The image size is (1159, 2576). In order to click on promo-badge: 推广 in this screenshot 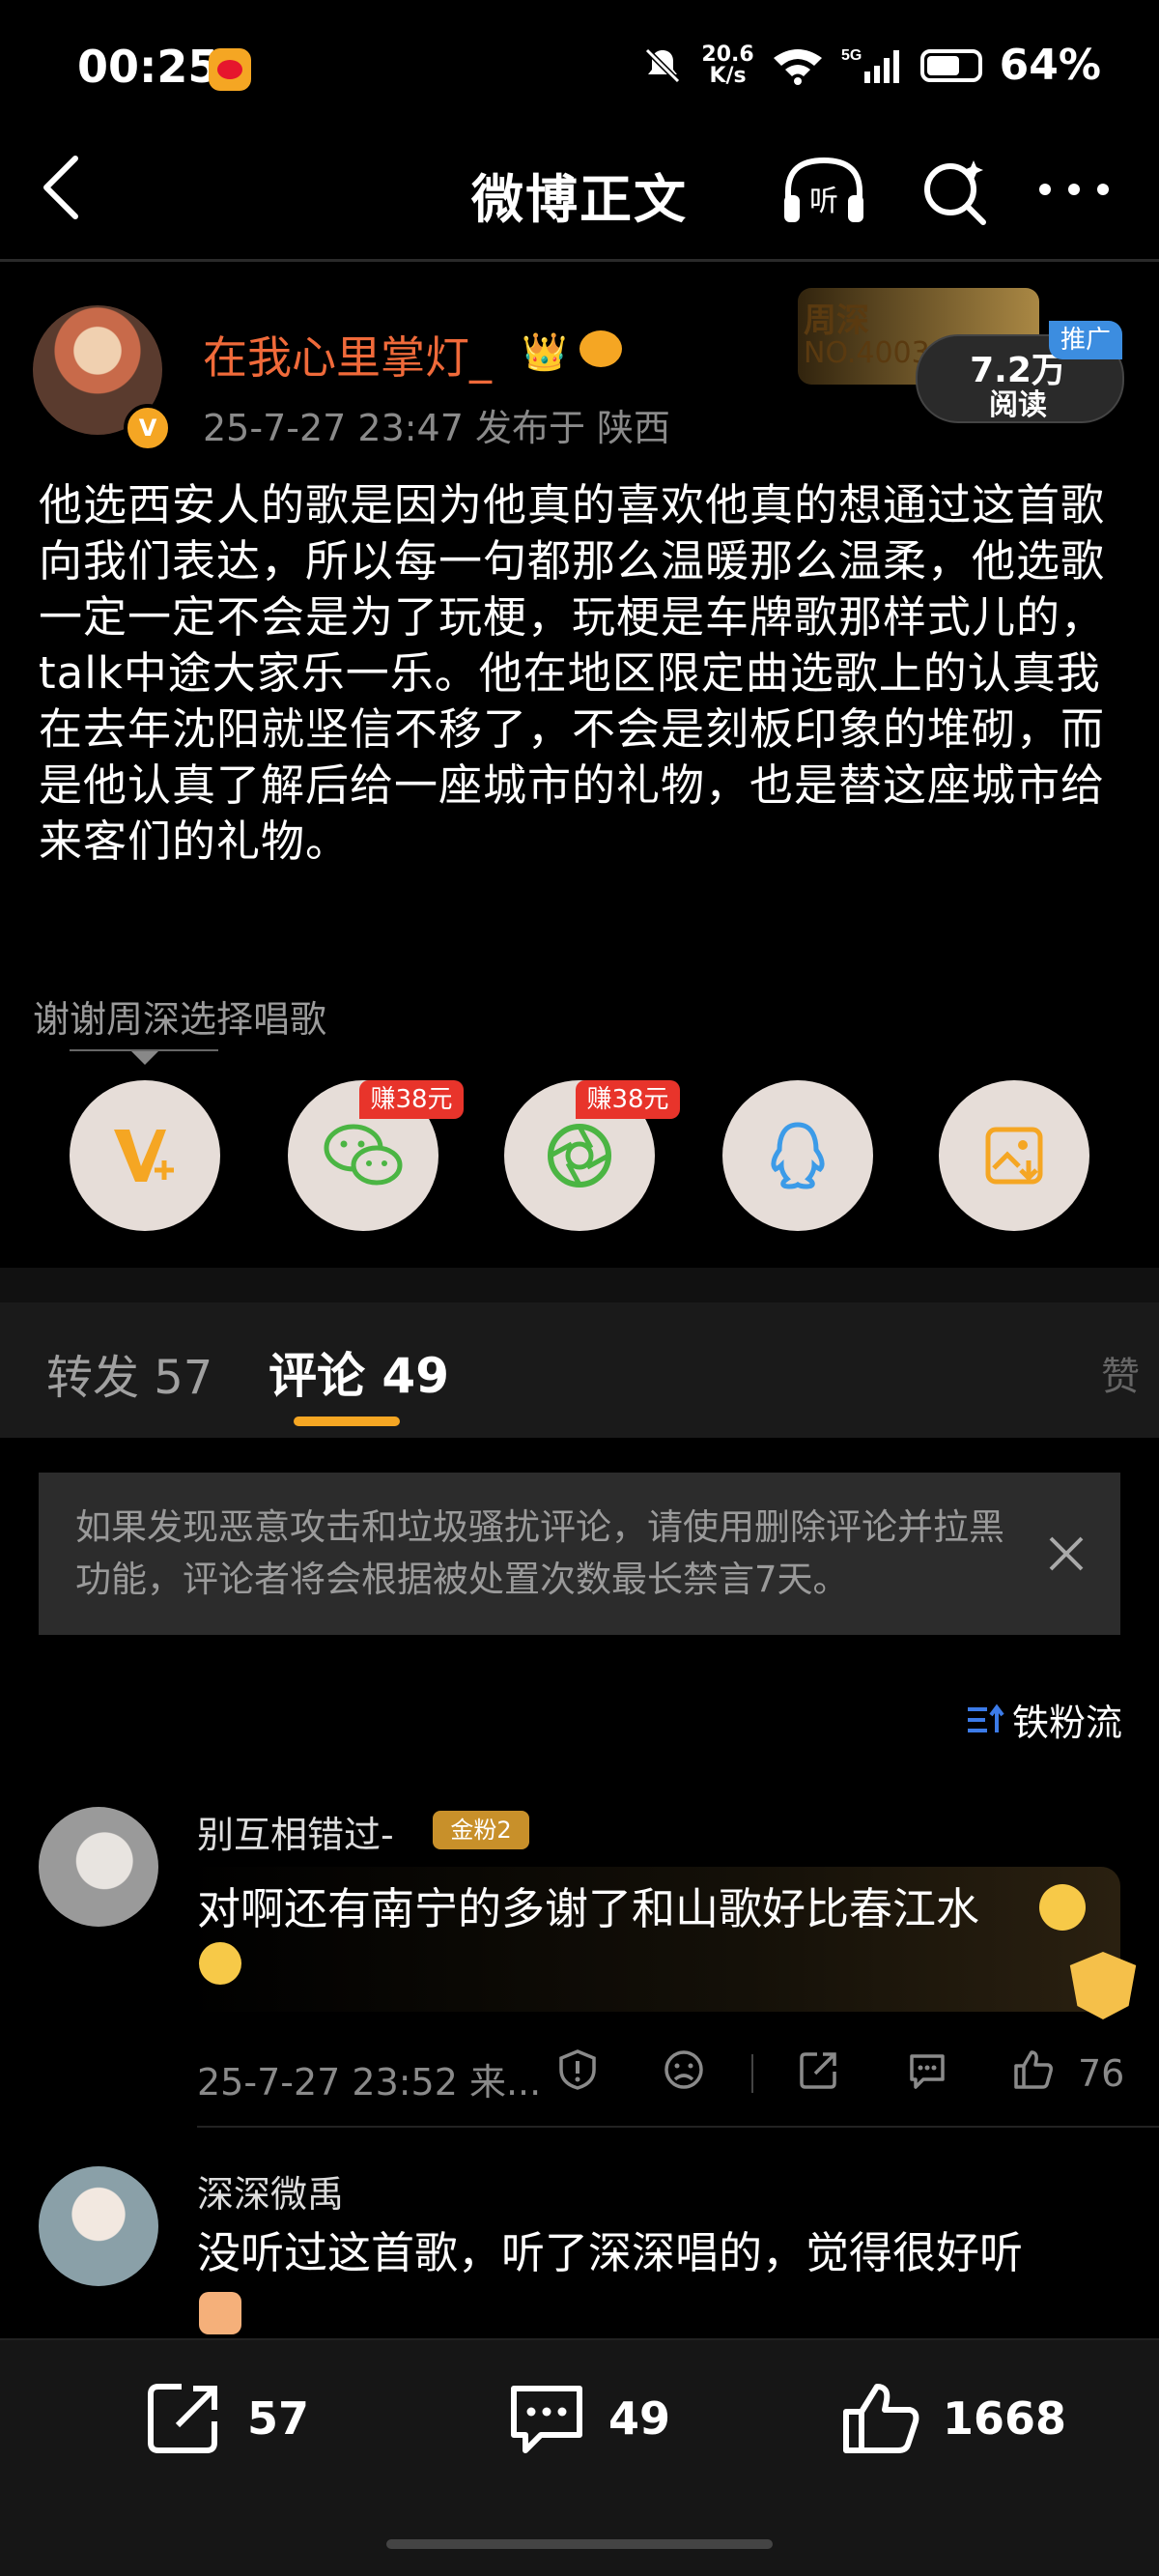, I will do `click(1085, 340)`.